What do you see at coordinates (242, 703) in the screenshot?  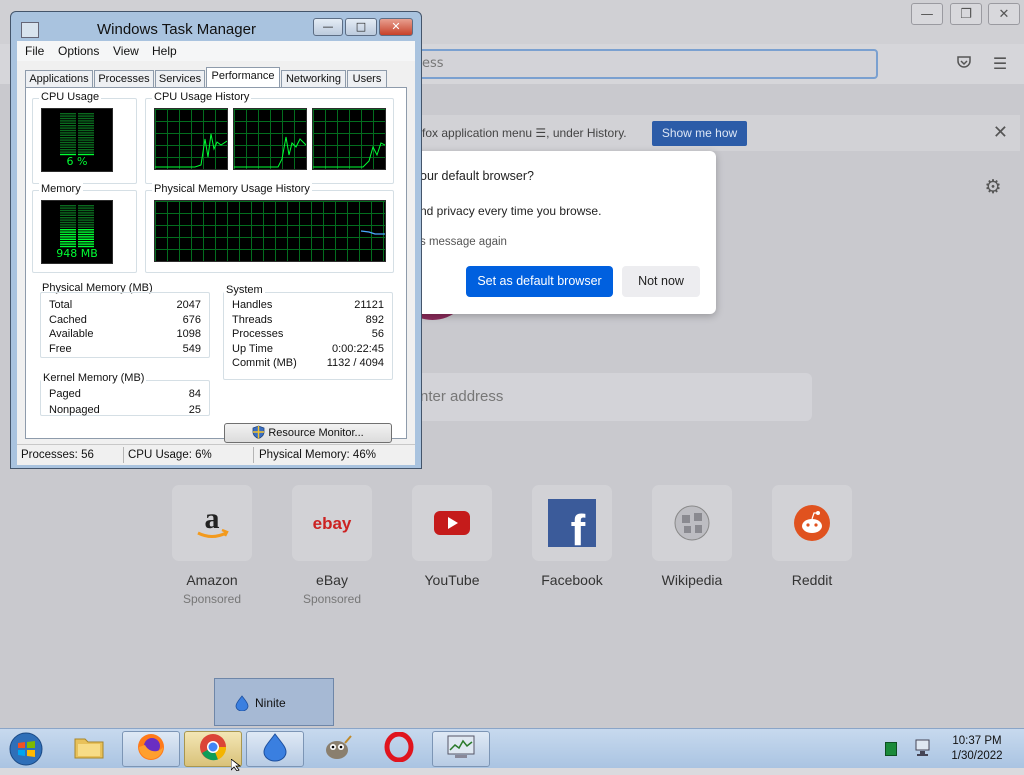 I see `ninite-icon` at bounding box center [242, 703].